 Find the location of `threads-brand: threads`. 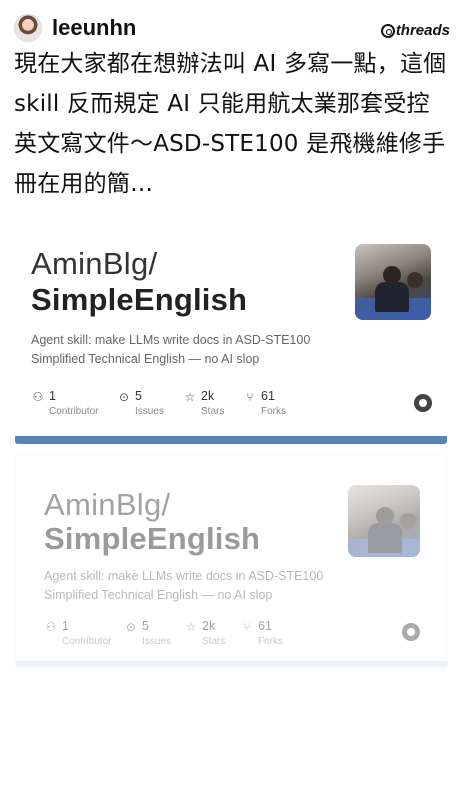

threads-brand: threads is located at coordinates (415, 29).